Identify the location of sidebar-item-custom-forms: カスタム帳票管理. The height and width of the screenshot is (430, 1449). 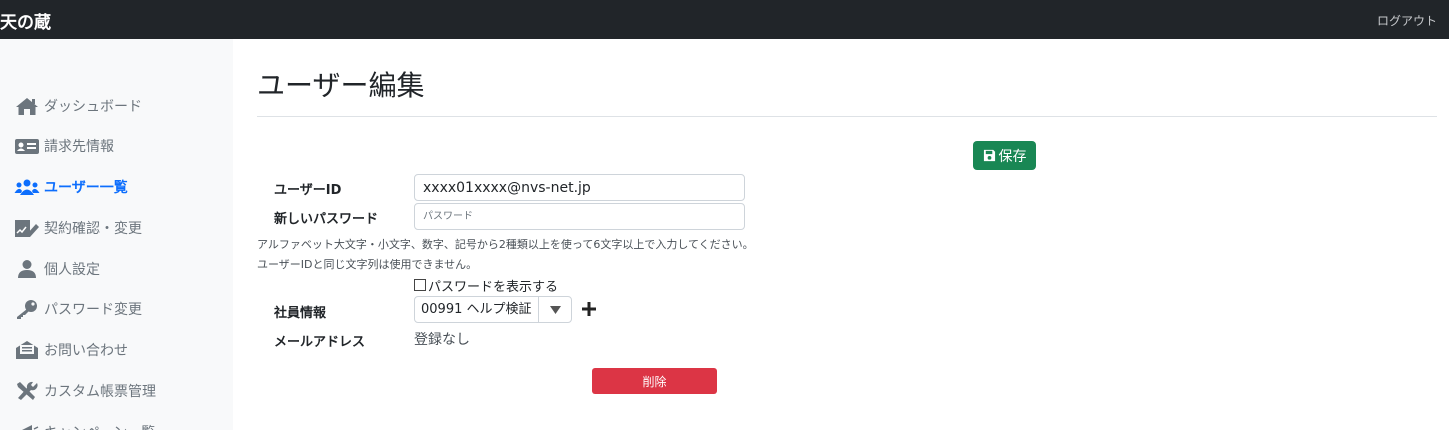
(85, 391).